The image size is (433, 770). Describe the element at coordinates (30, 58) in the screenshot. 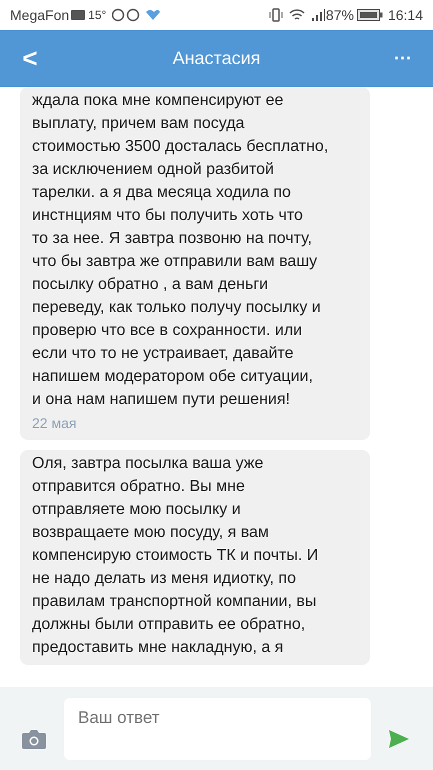

I see `back-button: <` at that location.